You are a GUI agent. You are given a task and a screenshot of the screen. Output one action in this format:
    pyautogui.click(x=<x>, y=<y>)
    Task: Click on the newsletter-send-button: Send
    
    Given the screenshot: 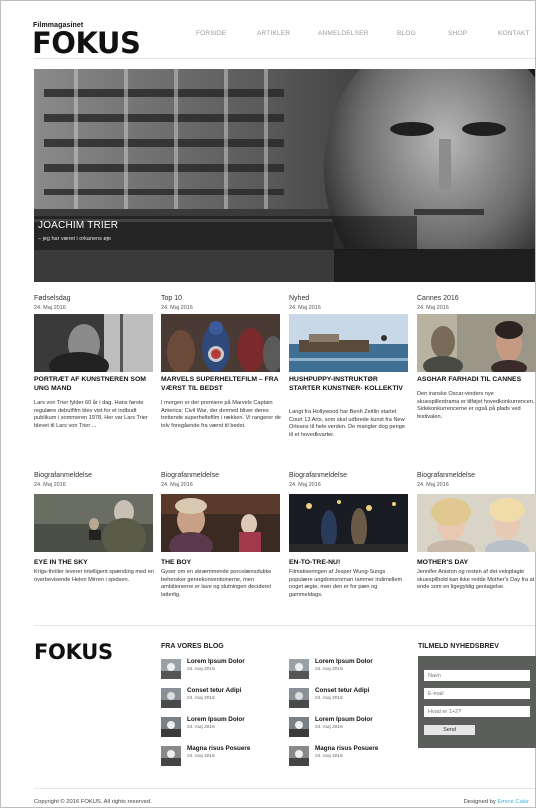 What is the action you would take?
    pyautogui.click(x=449, y=730)
    